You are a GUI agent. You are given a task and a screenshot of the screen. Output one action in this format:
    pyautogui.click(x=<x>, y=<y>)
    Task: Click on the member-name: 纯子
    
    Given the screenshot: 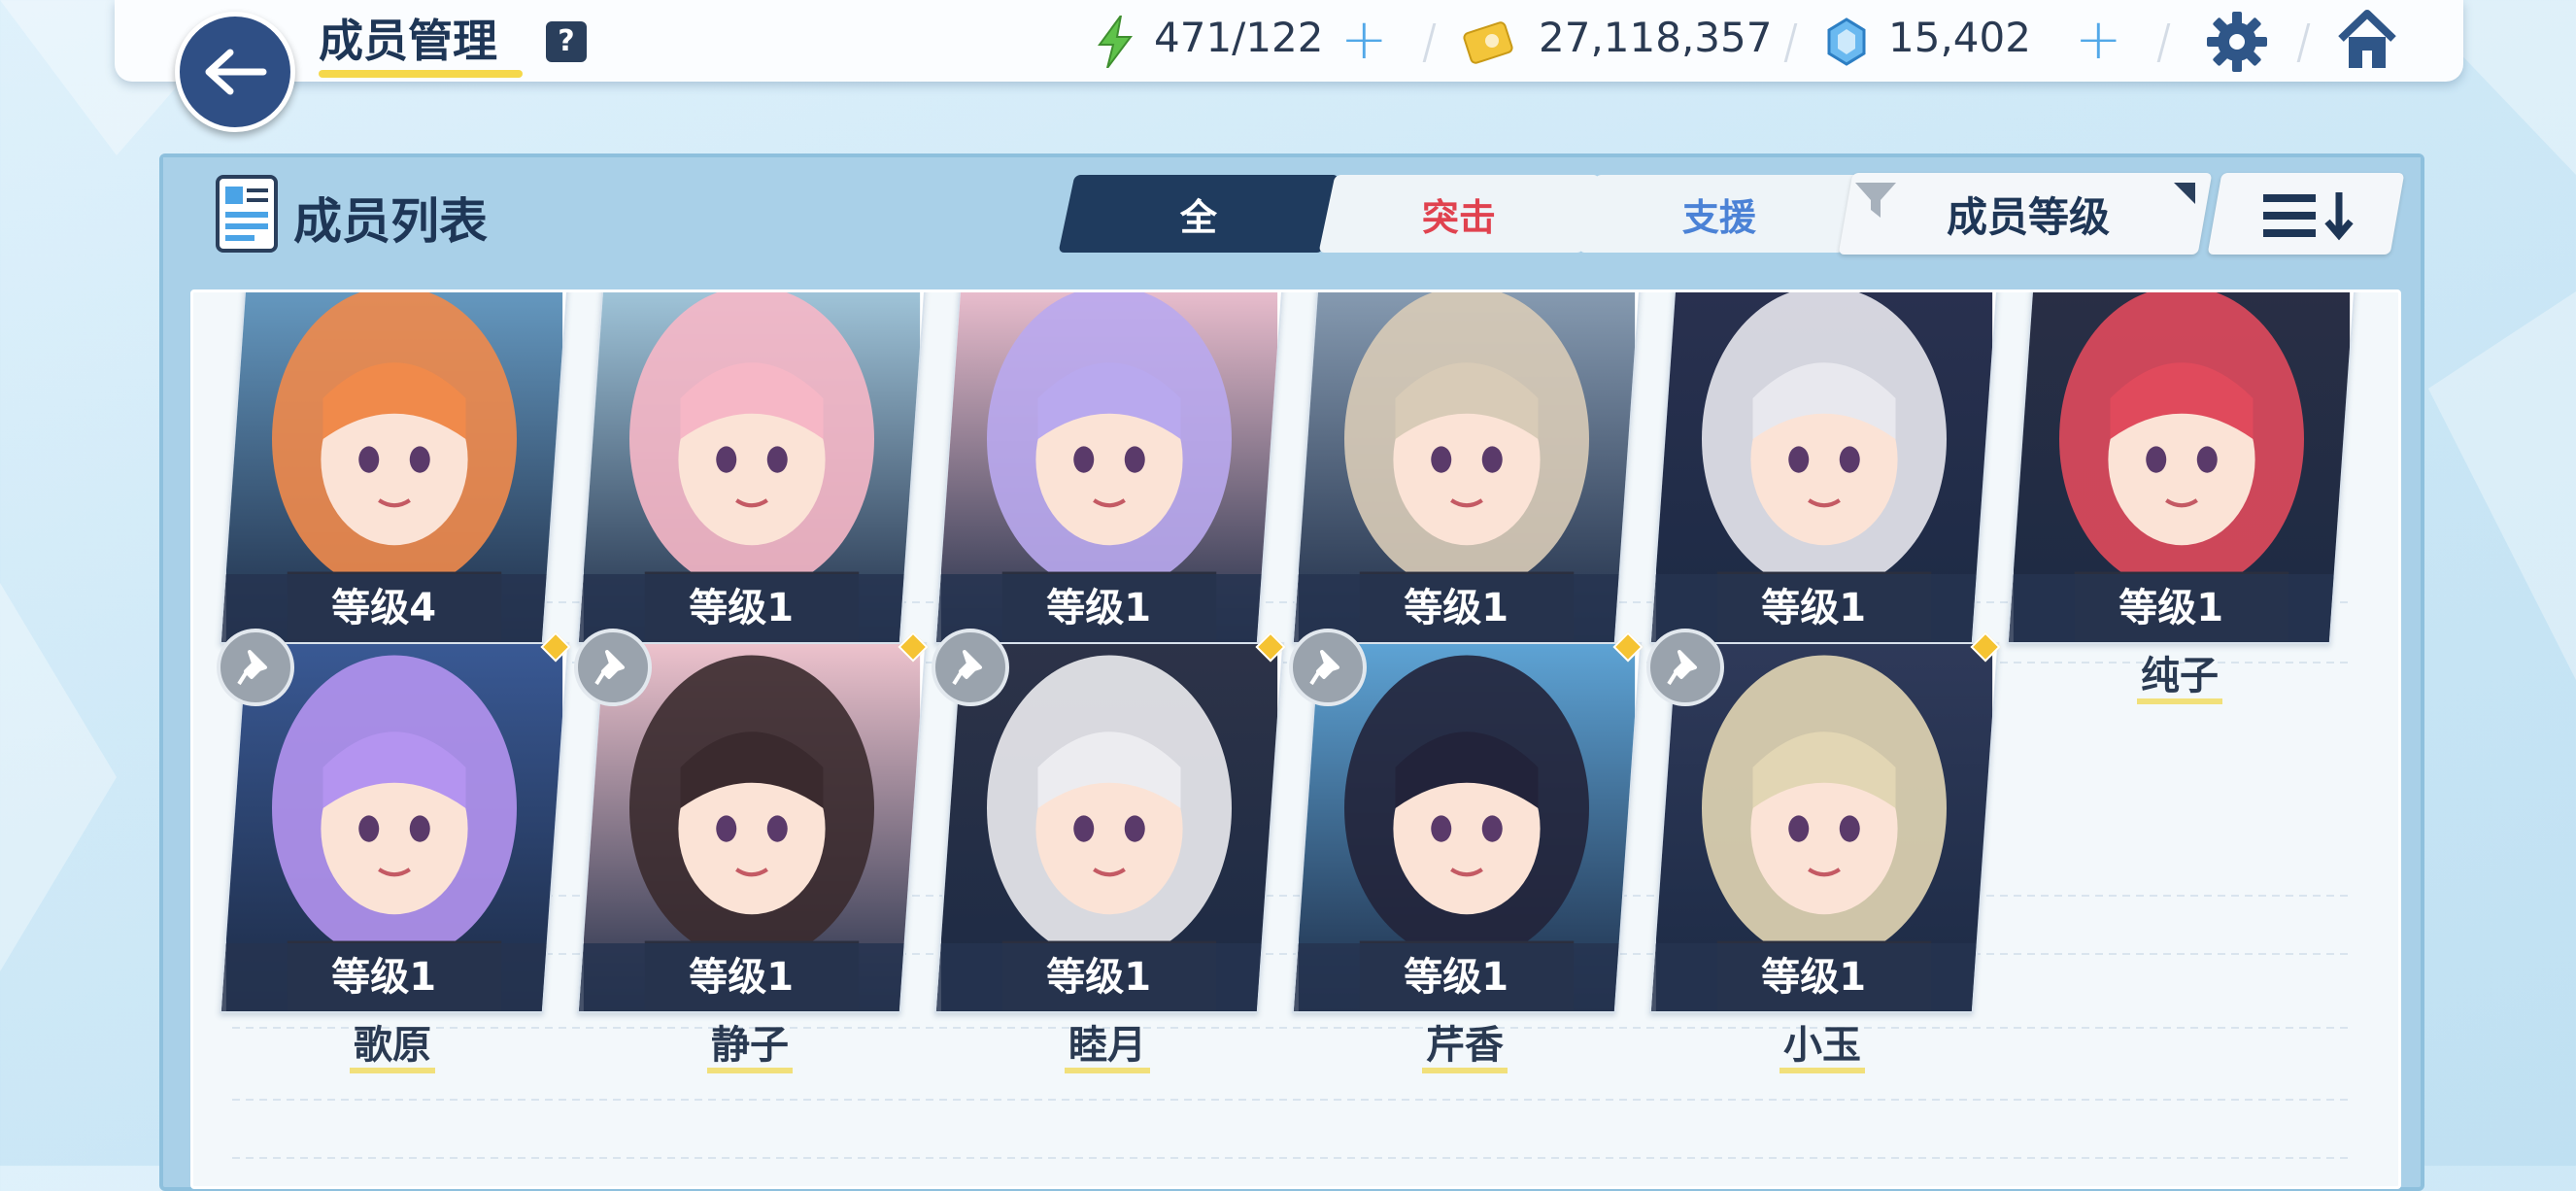 What is the action you would take?
    pyautogui.click(x=2179, y=679)
    